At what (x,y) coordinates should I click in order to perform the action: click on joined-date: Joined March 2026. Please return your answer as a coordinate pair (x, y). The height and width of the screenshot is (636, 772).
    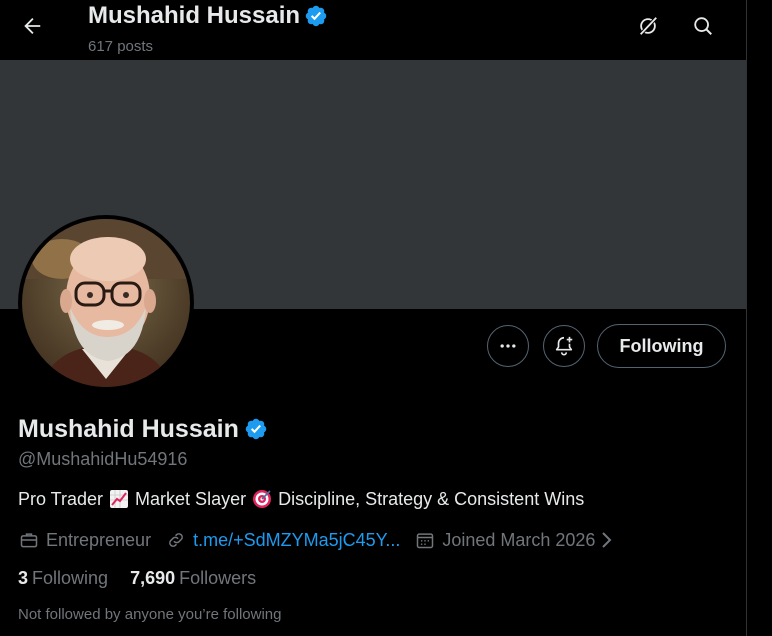
    Looking at the image, I should click on (513, 540).